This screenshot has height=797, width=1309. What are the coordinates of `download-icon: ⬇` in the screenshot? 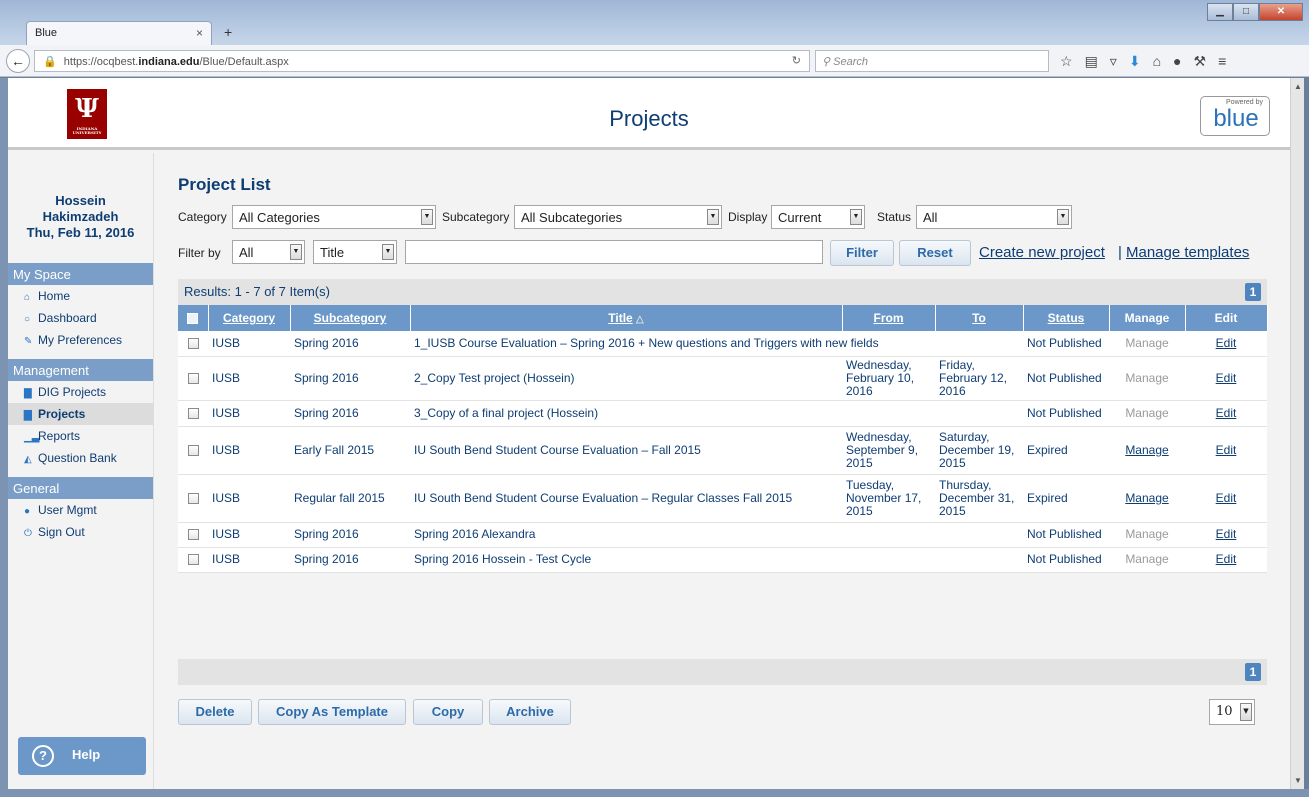 It's located at (1135, 61).